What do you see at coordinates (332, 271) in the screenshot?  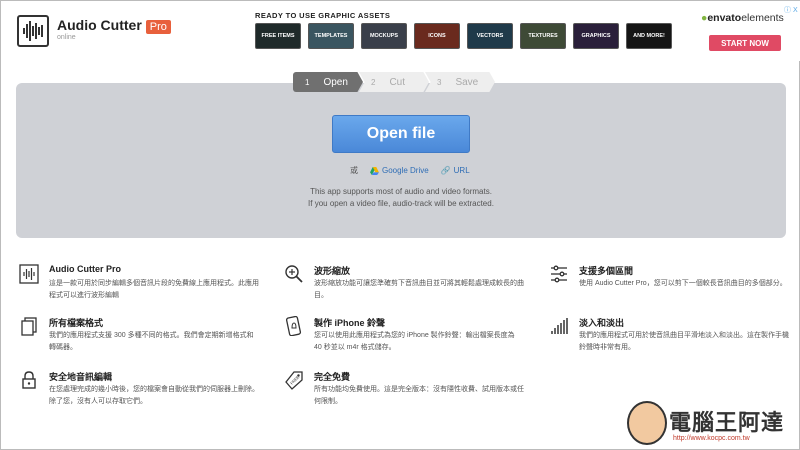 I see `feature-title: 波形縮放` at bounding box center [332, 271].